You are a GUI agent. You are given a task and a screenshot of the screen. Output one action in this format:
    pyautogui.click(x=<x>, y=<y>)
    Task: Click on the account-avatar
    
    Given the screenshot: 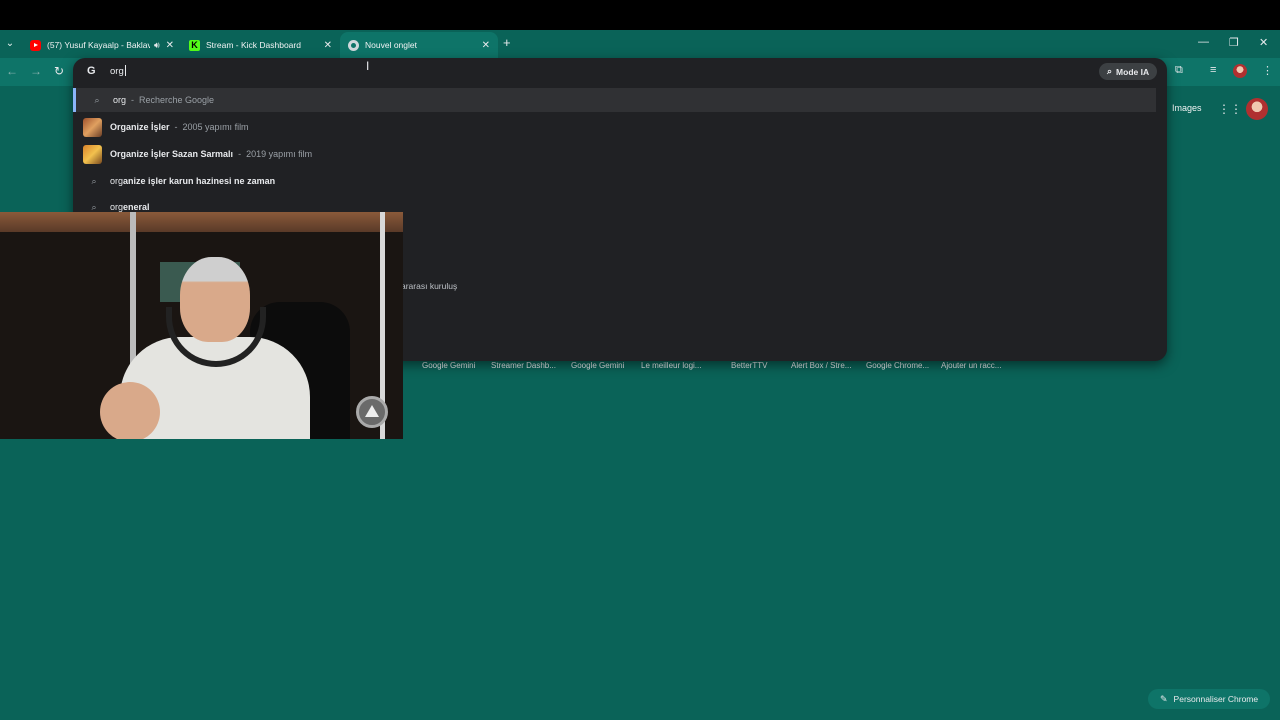 What is the action you would take?
    pyautogui.click(x=1257, y=109)
    